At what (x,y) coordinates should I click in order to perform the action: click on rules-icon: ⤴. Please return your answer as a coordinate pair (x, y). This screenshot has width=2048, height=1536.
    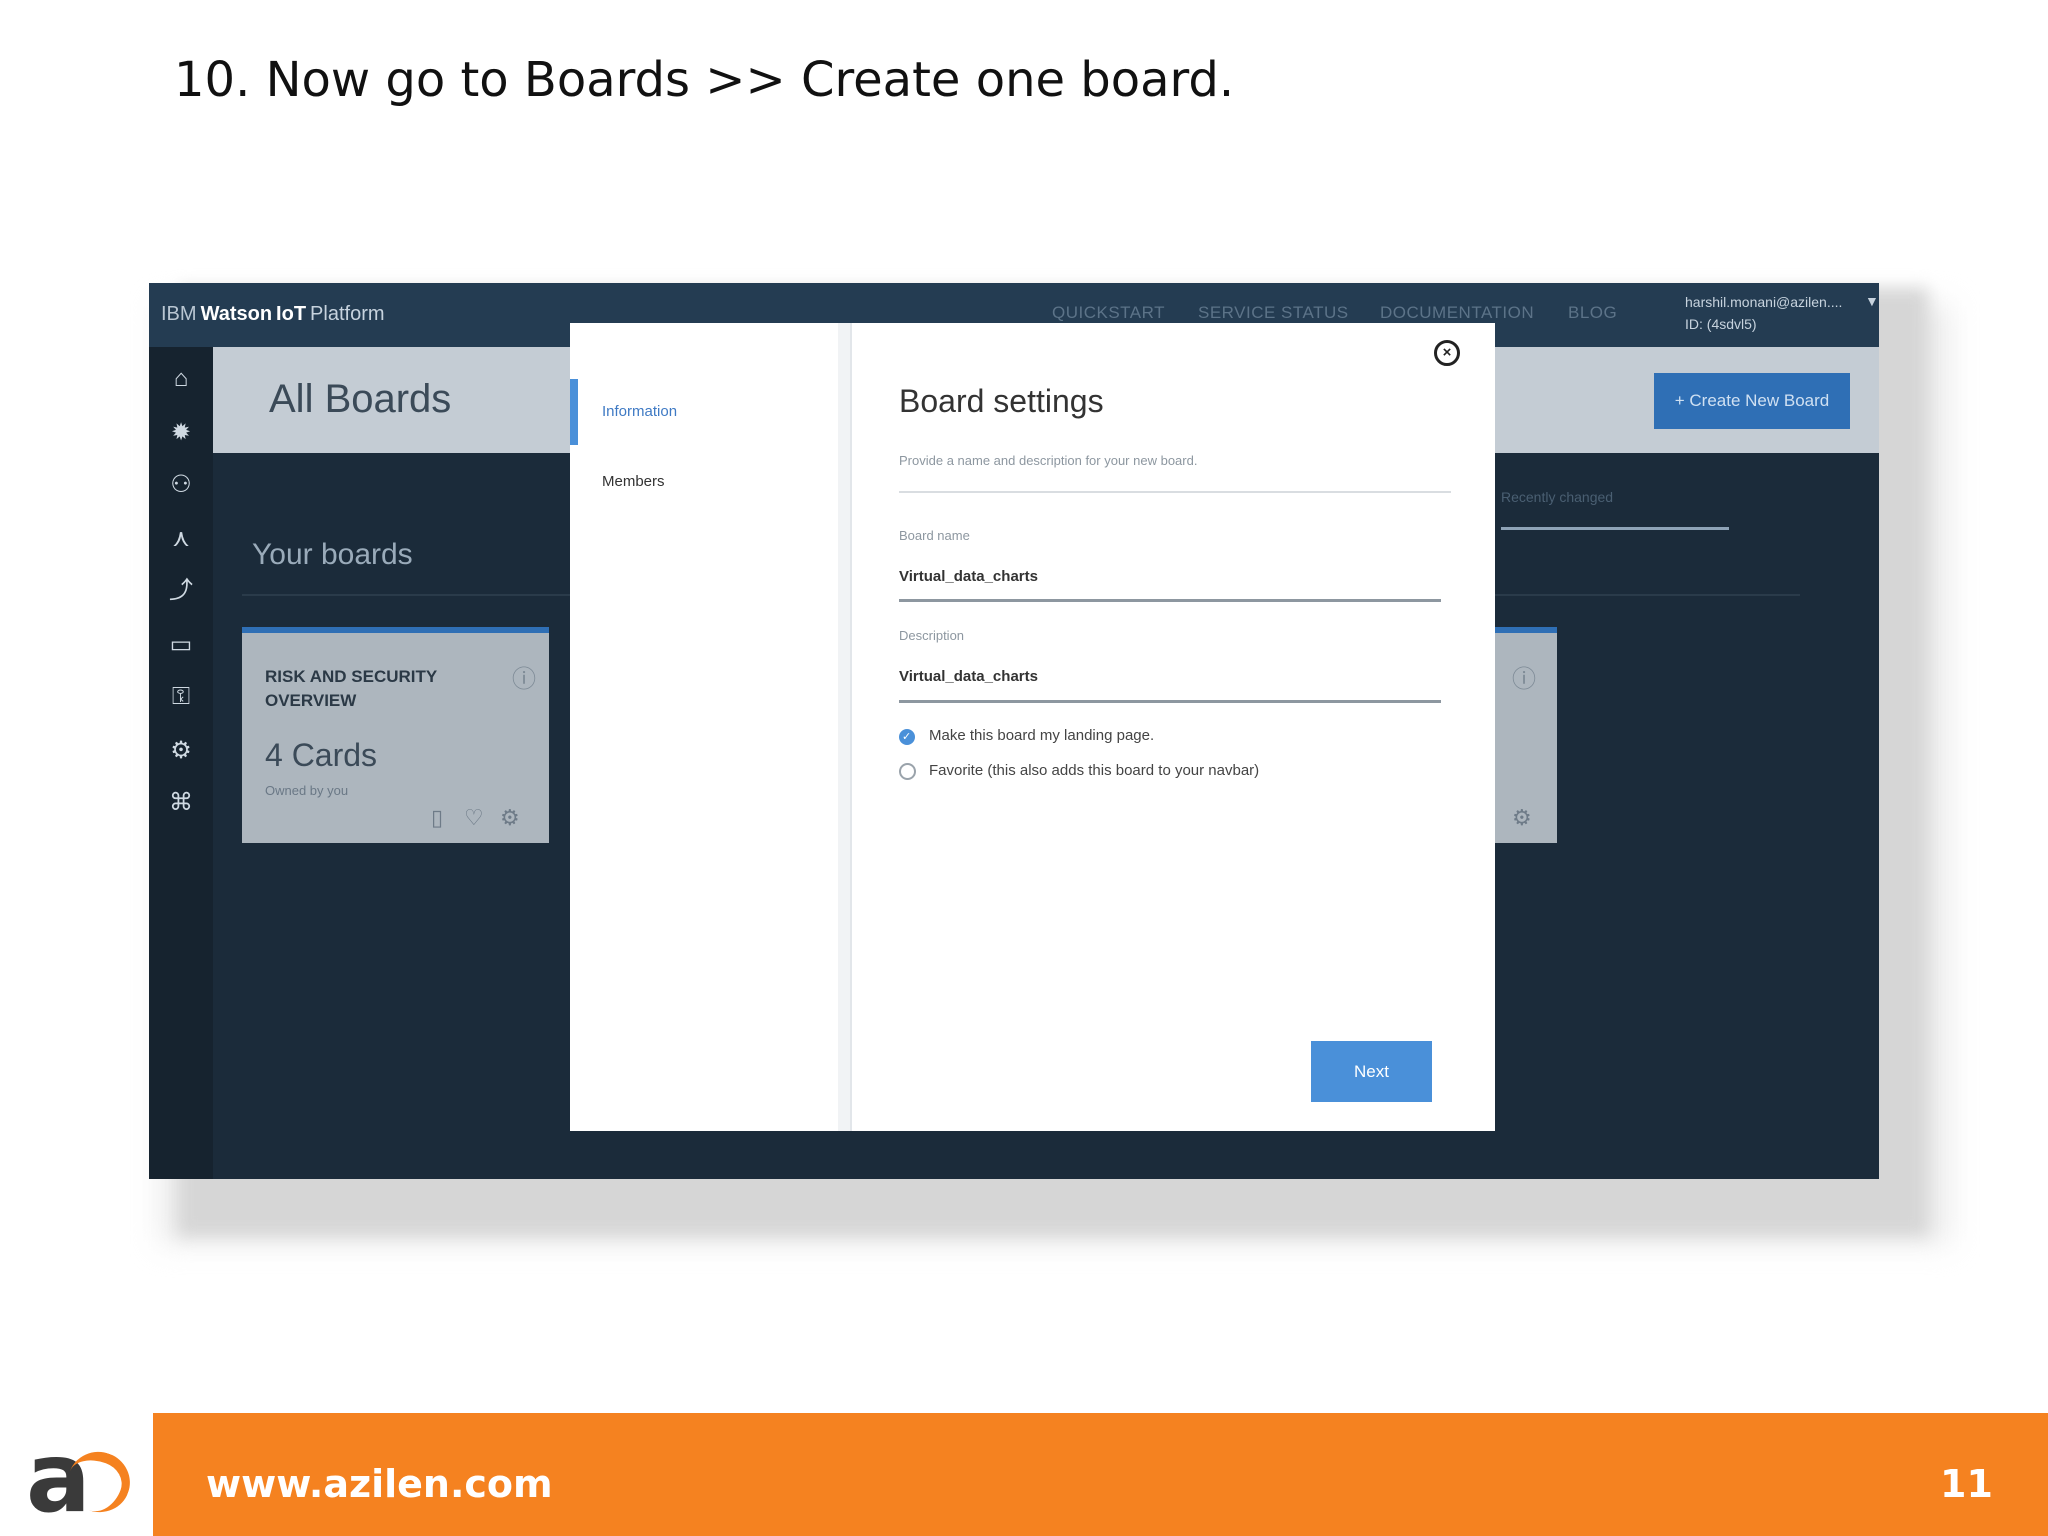
    Looking at the image, I should click on (181, 591).